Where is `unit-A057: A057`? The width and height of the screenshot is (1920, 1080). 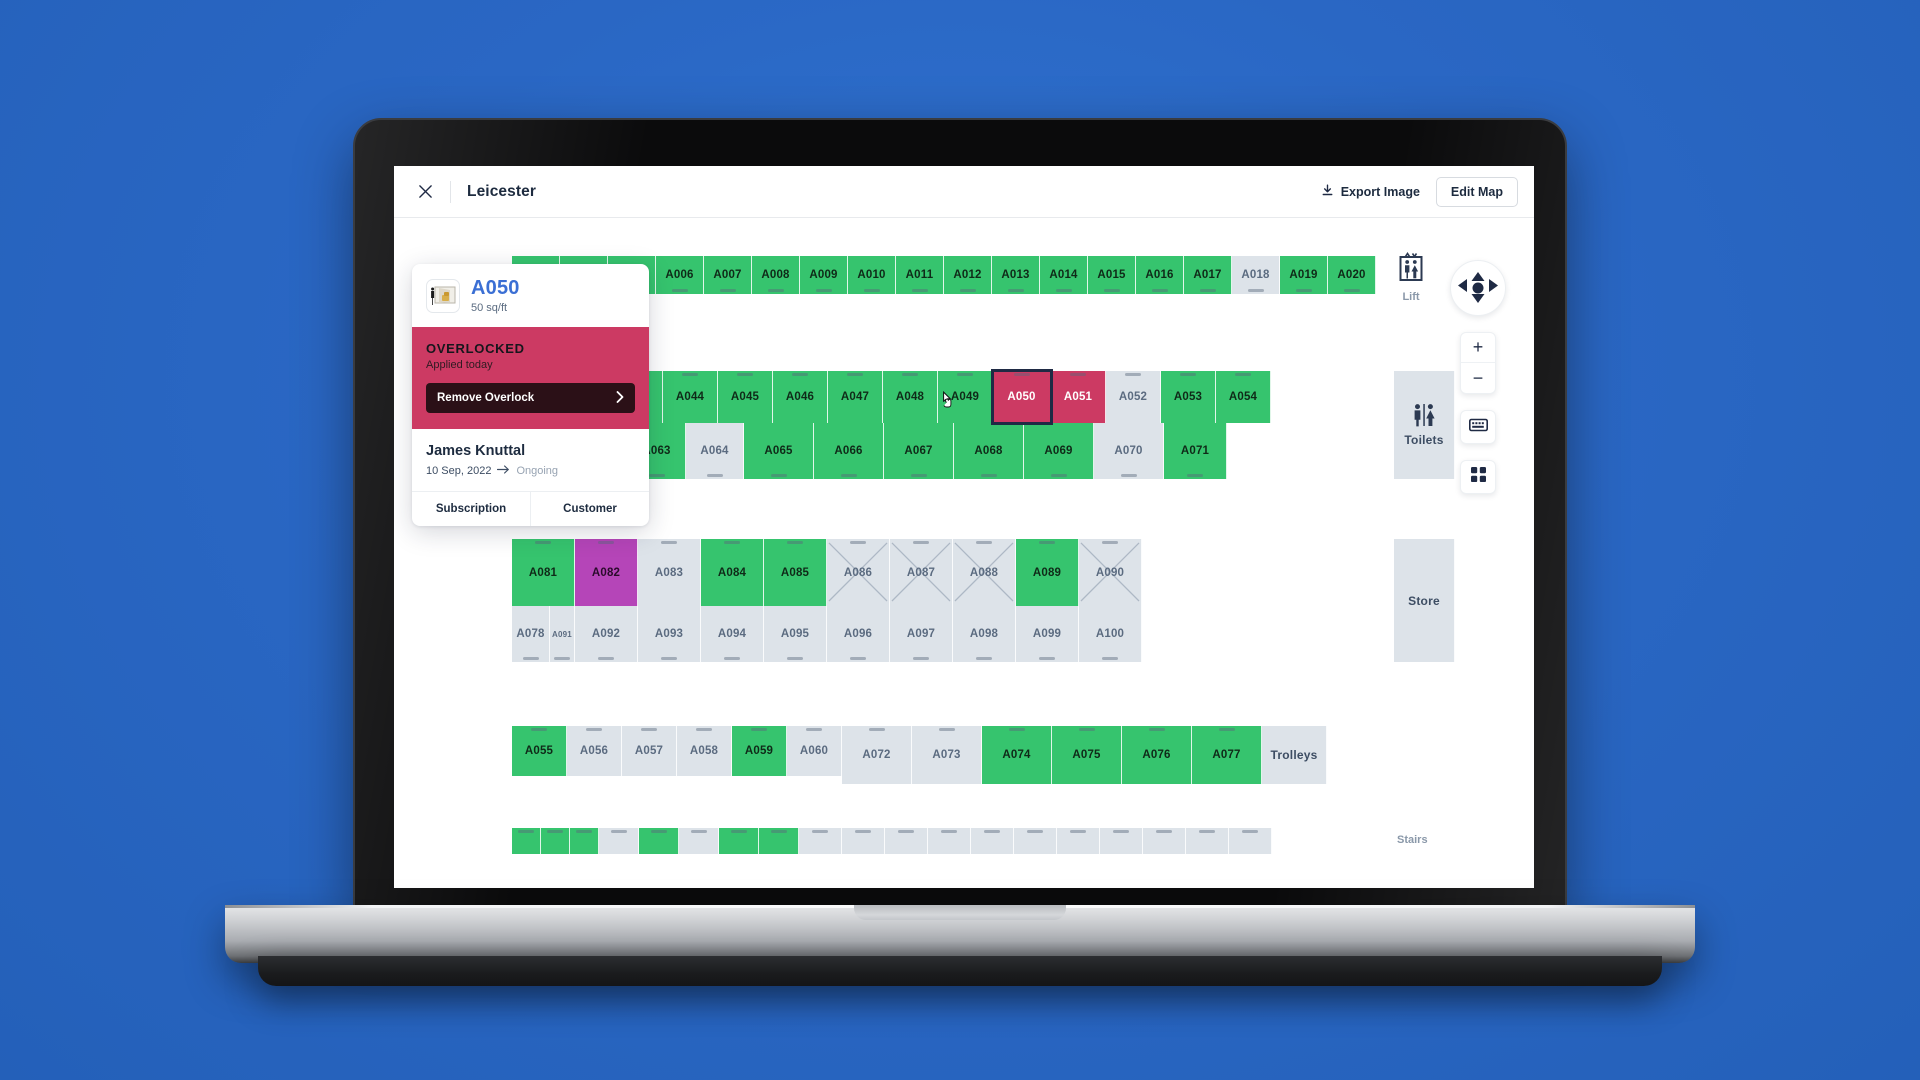
unit-A057: A057 is located at coordinates (649, 751).